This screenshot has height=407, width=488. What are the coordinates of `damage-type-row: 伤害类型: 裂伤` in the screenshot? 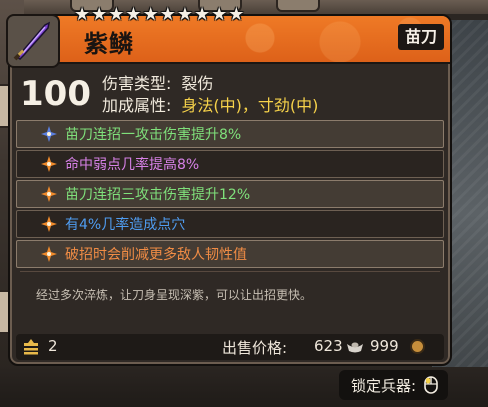 It's located at (157, 82).